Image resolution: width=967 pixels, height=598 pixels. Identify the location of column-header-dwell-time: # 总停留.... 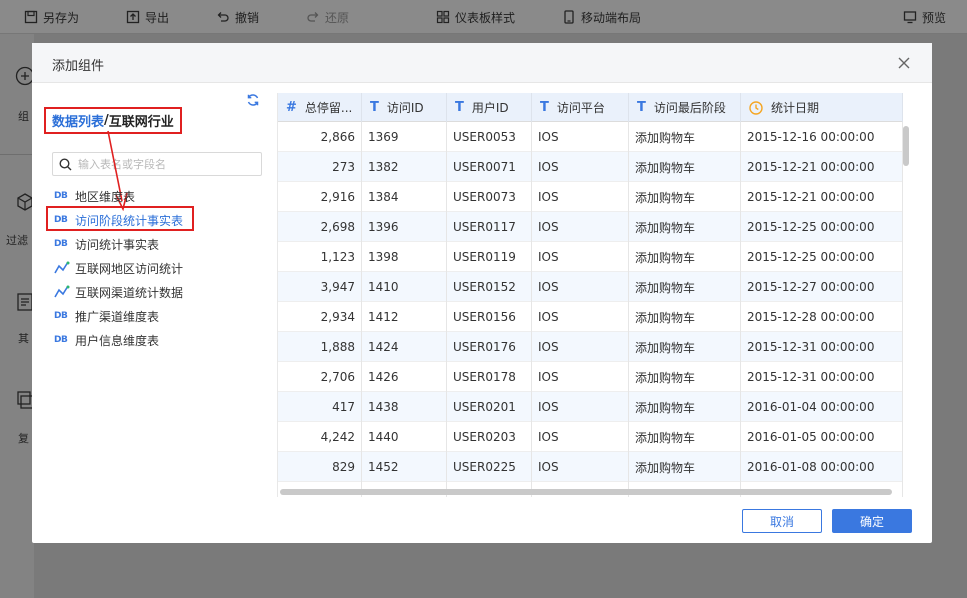
(320, 107).